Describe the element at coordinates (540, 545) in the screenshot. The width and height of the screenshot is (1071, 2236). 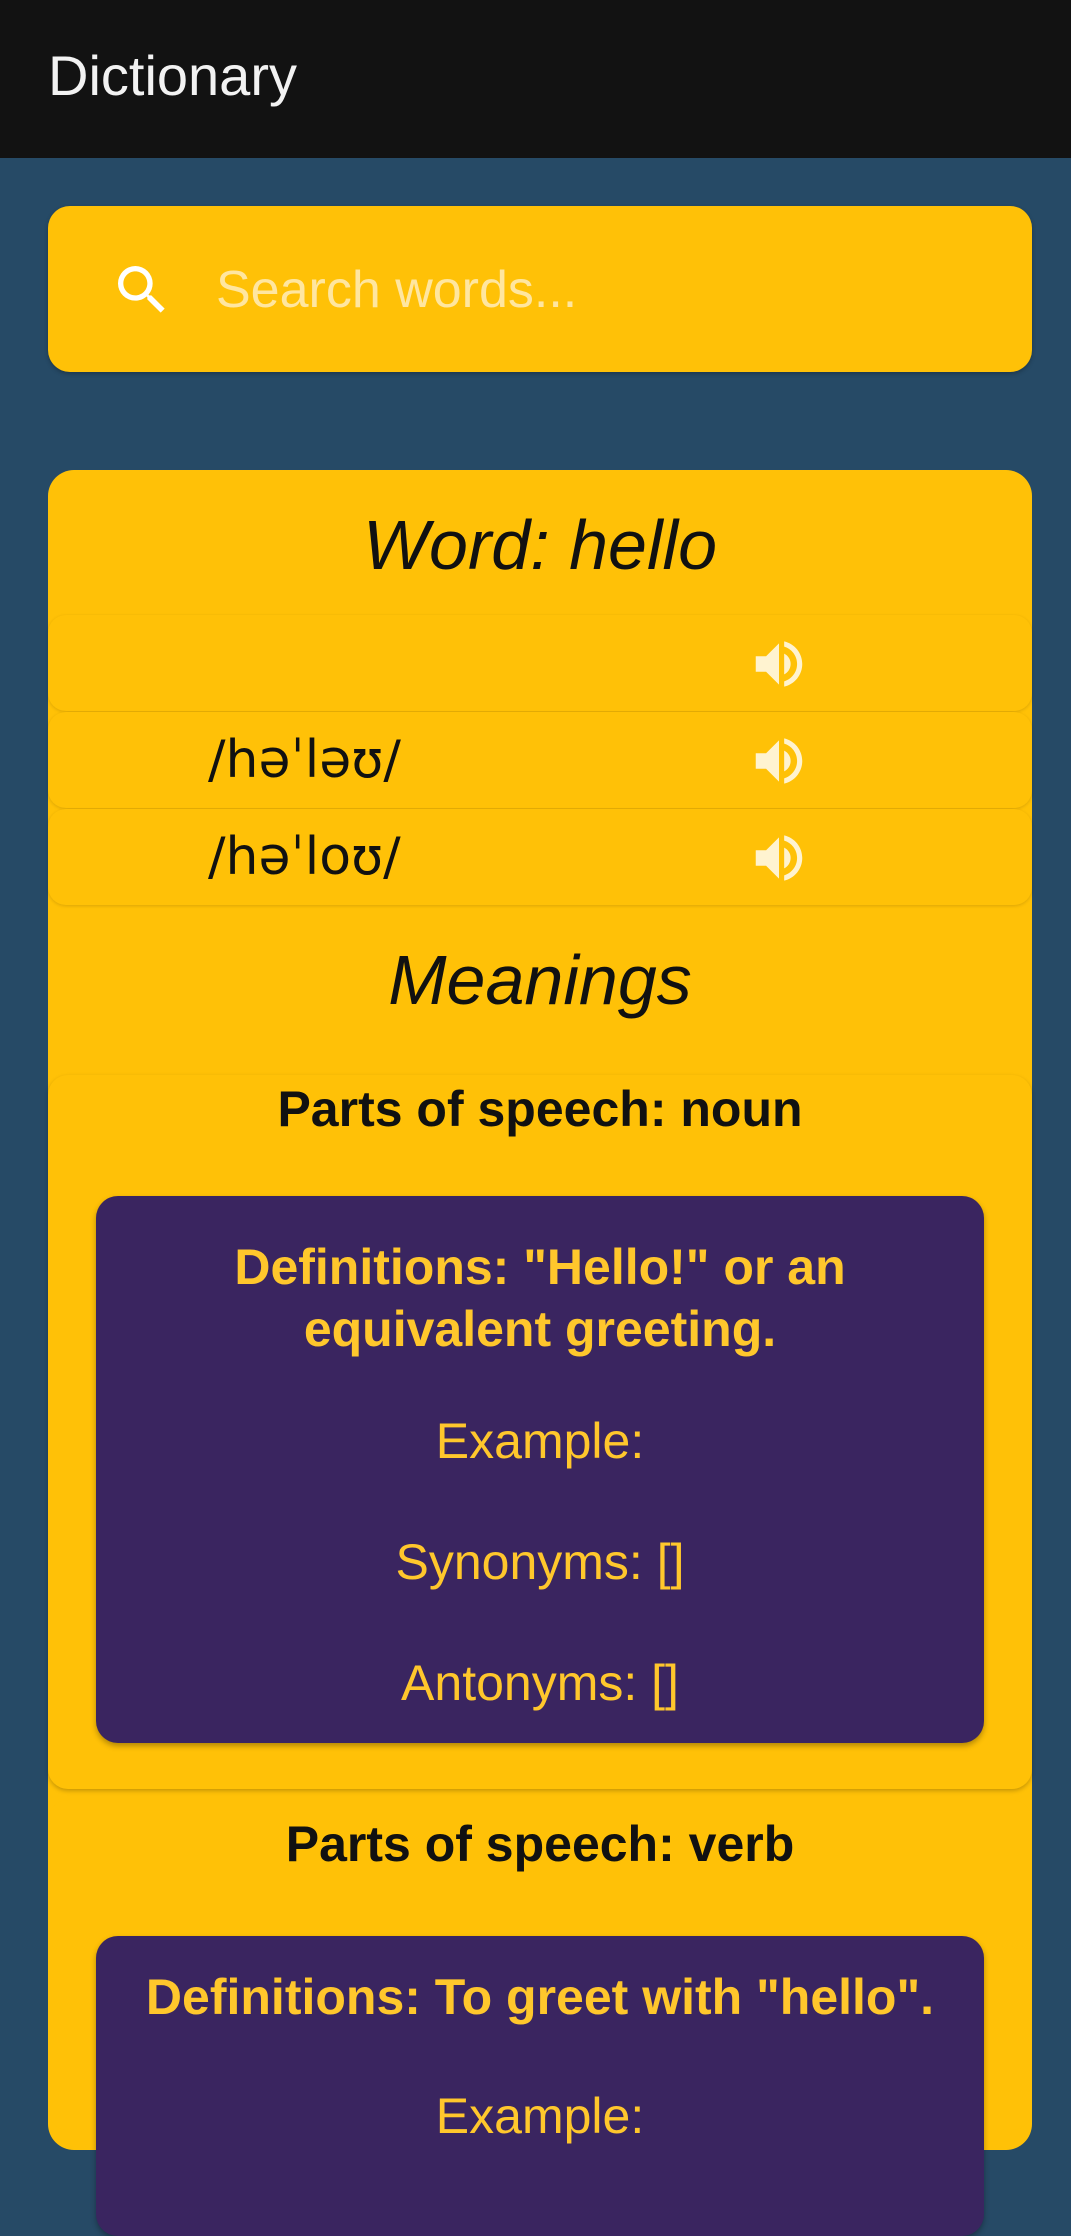
I see `word-title: Word: hello` at that location.